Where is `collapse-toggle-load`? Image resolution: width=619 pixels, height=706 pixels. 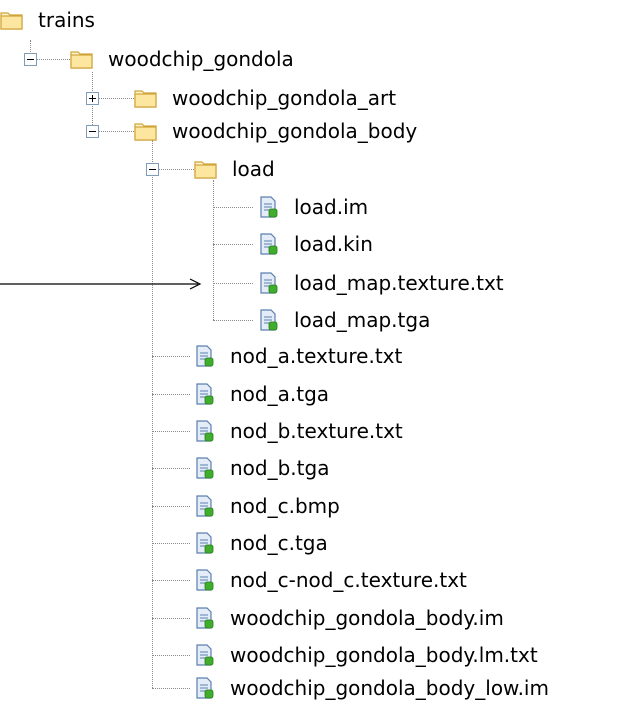 collapse-toggle-load is located at coordinates (152, 169).